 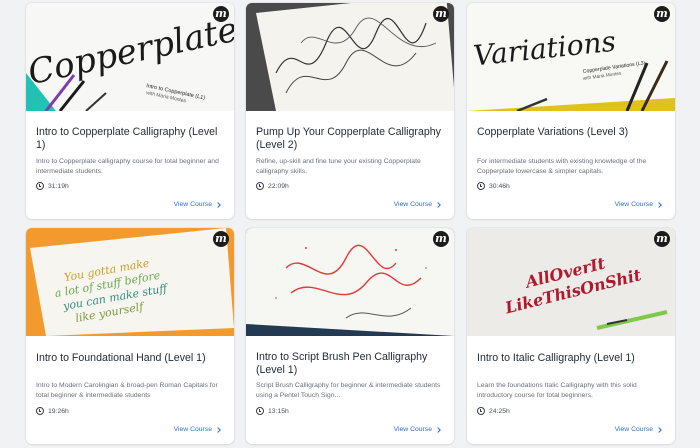 I want to click on course-duration: 30:46h, so click(x=493, y=186).